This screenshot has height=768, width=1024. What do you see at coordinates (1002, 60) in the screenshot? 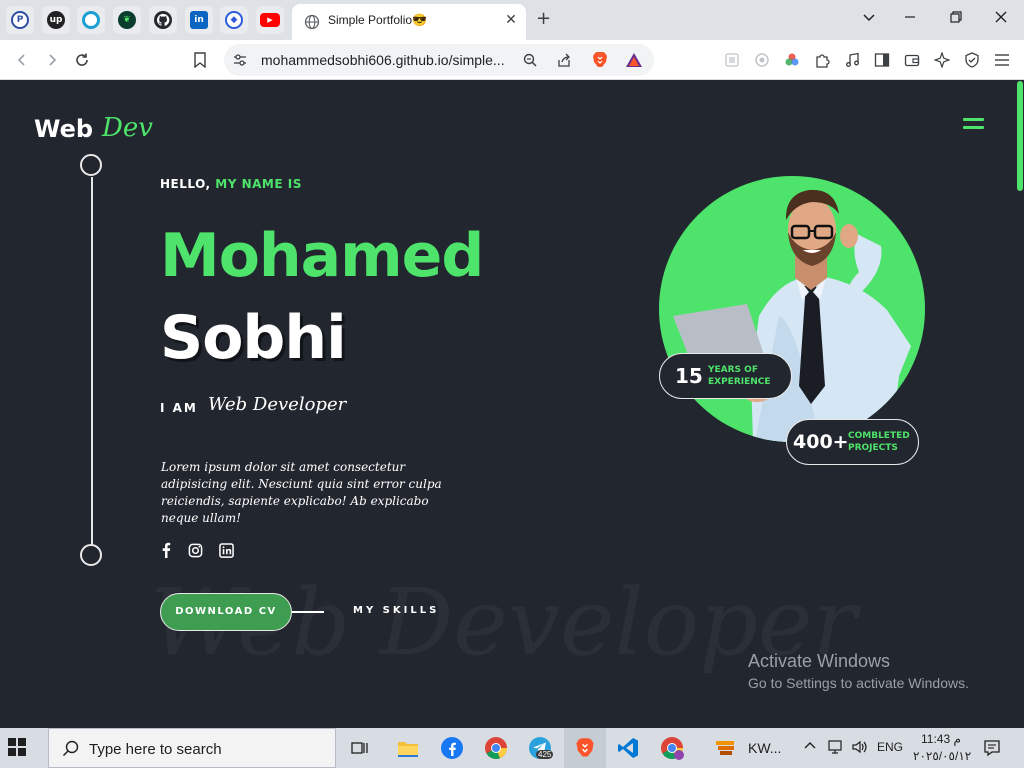
I see `browser-menu-icon` at bounding box center [1002, 60].